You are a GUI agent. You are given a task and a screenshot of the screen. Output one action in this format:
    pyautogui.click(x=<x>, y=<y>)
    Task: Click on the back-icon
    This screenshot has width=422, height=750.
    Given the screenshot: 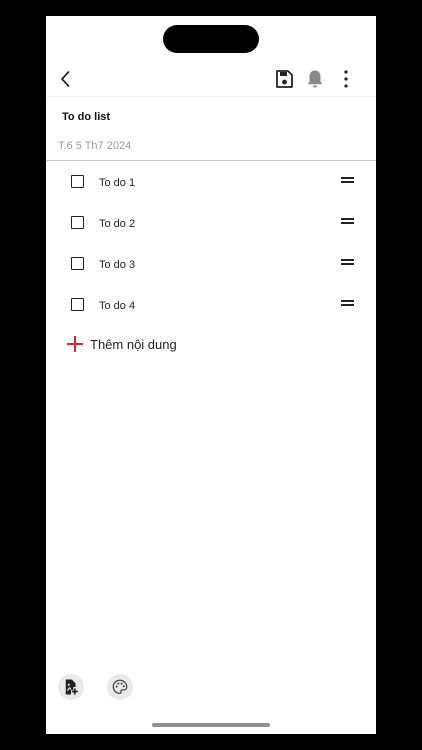 What is the action you would take?
    pyautogui.click(x=65, y=79)
    